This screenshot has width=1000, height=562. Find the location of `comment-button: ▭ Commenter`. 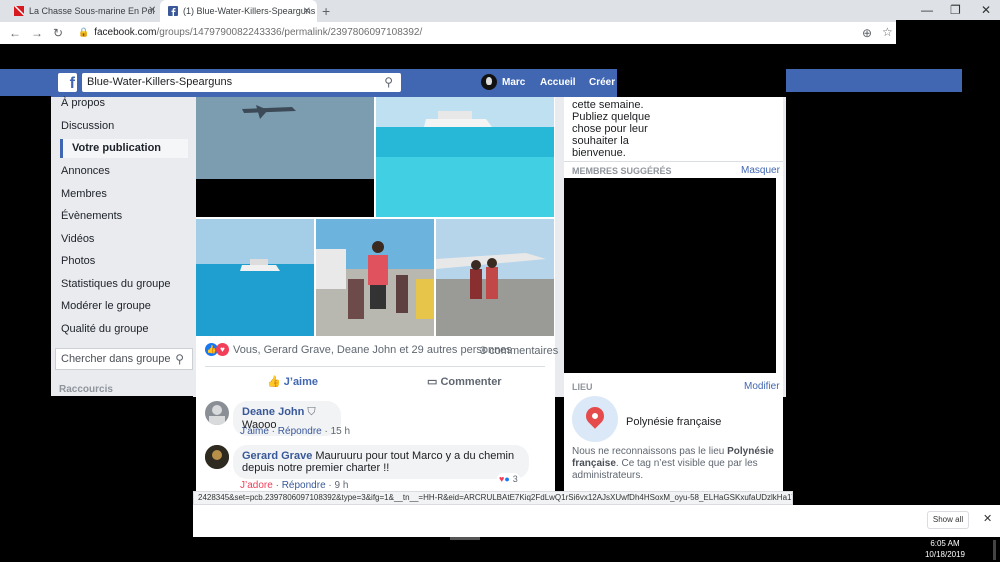

comment-button: ▭ Commenter is located at coordinates (464, 381).